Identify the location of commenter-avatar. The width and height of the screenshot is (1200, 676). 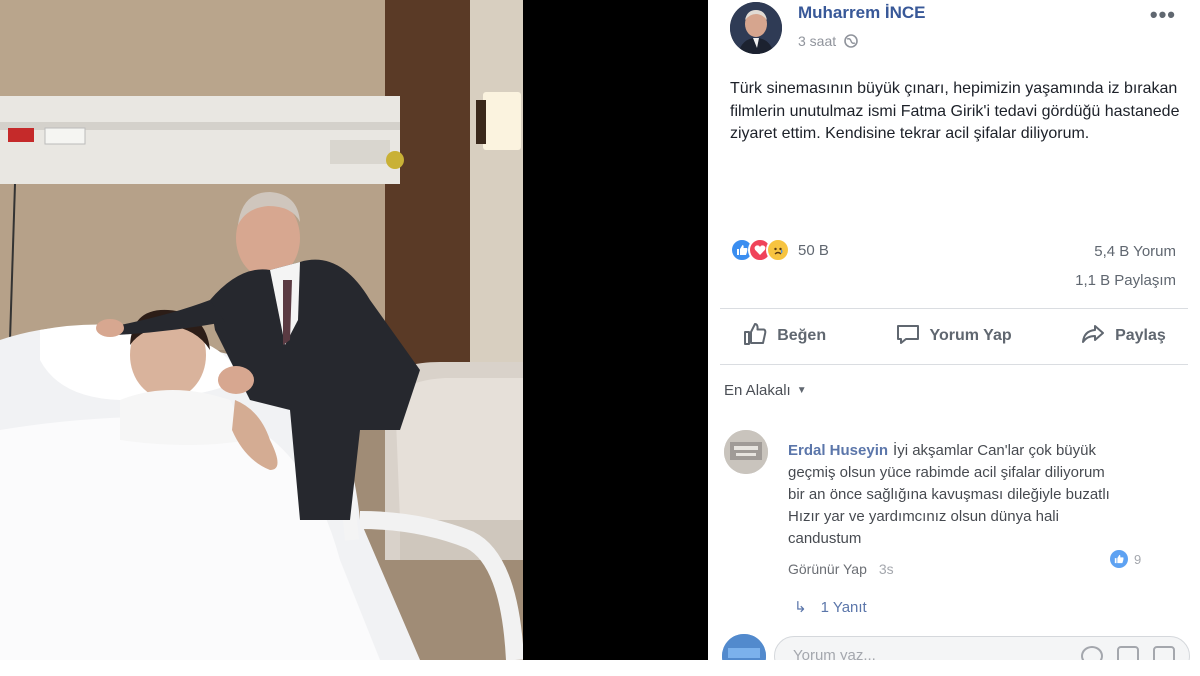
(746, 452).